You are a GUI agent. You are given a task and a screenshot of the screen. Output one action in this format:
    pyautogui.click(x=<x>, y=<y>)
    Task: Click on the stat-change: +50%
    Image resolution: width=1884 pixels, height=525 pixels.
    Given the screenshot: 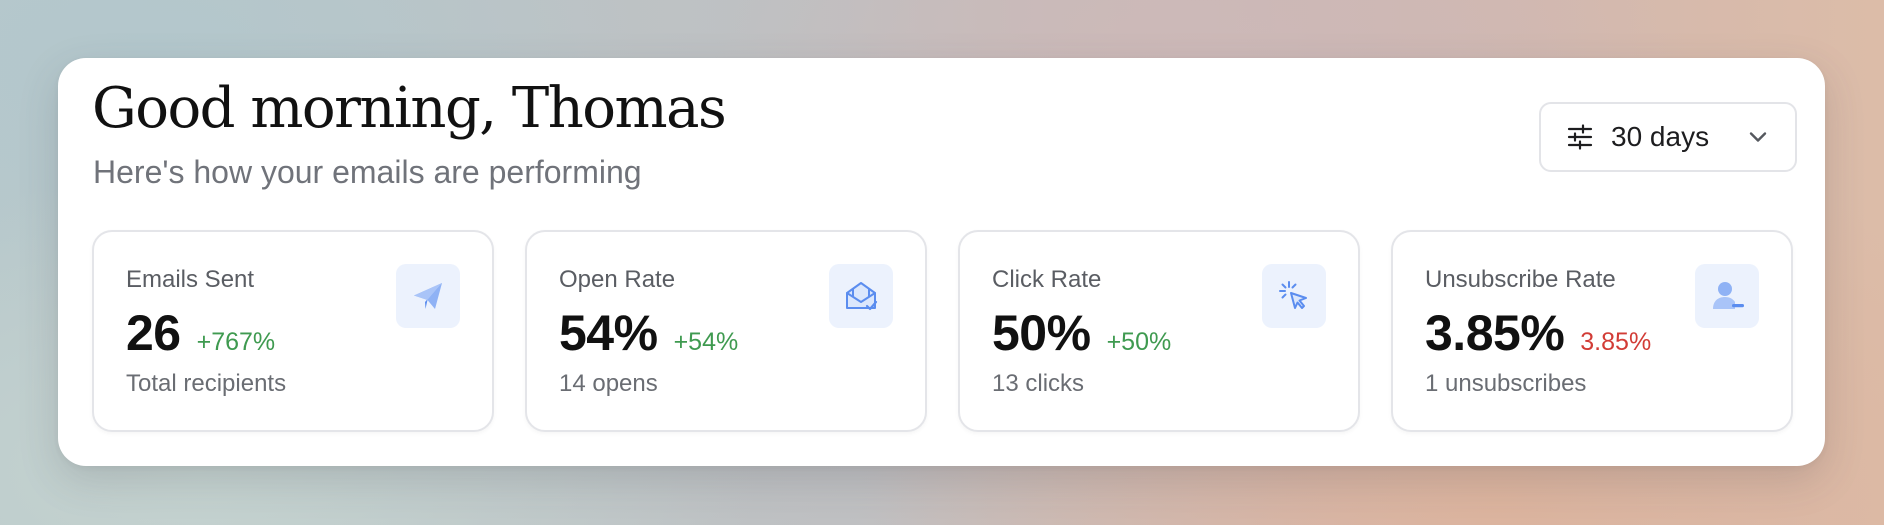 What is the action you would take?
    pyautogui.click(x=1139, y=342)
    